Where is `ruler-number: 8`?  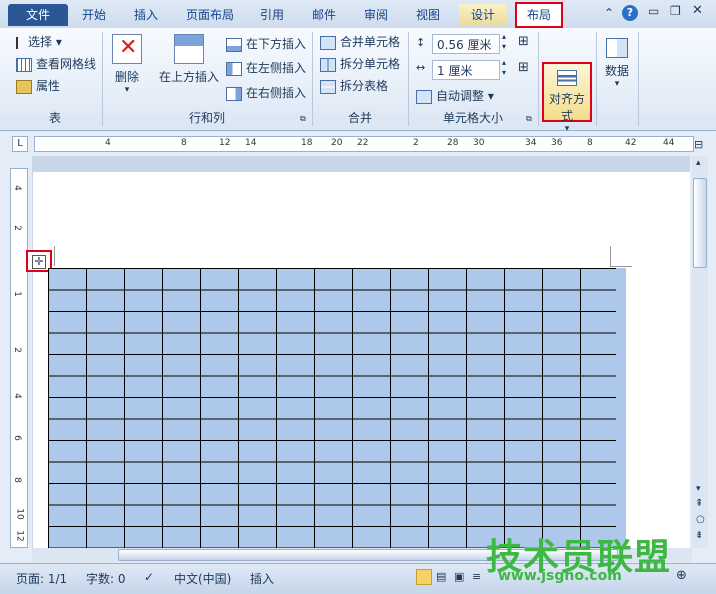
ruler-number: 8 is located at coordinates (184, 143).